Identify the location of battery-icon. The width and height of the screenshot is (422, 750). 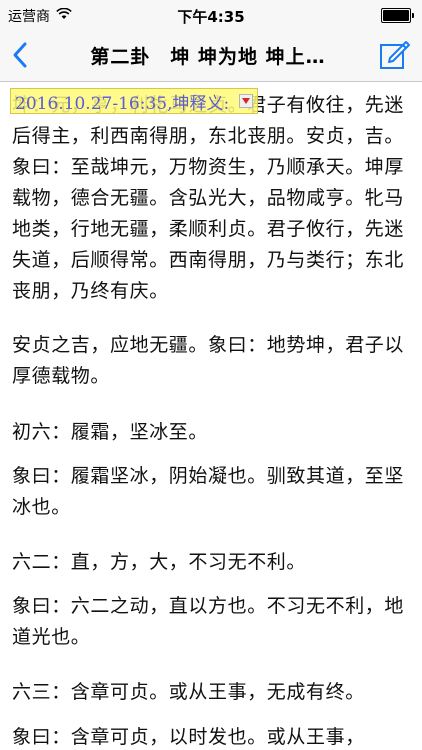
(396, 15).